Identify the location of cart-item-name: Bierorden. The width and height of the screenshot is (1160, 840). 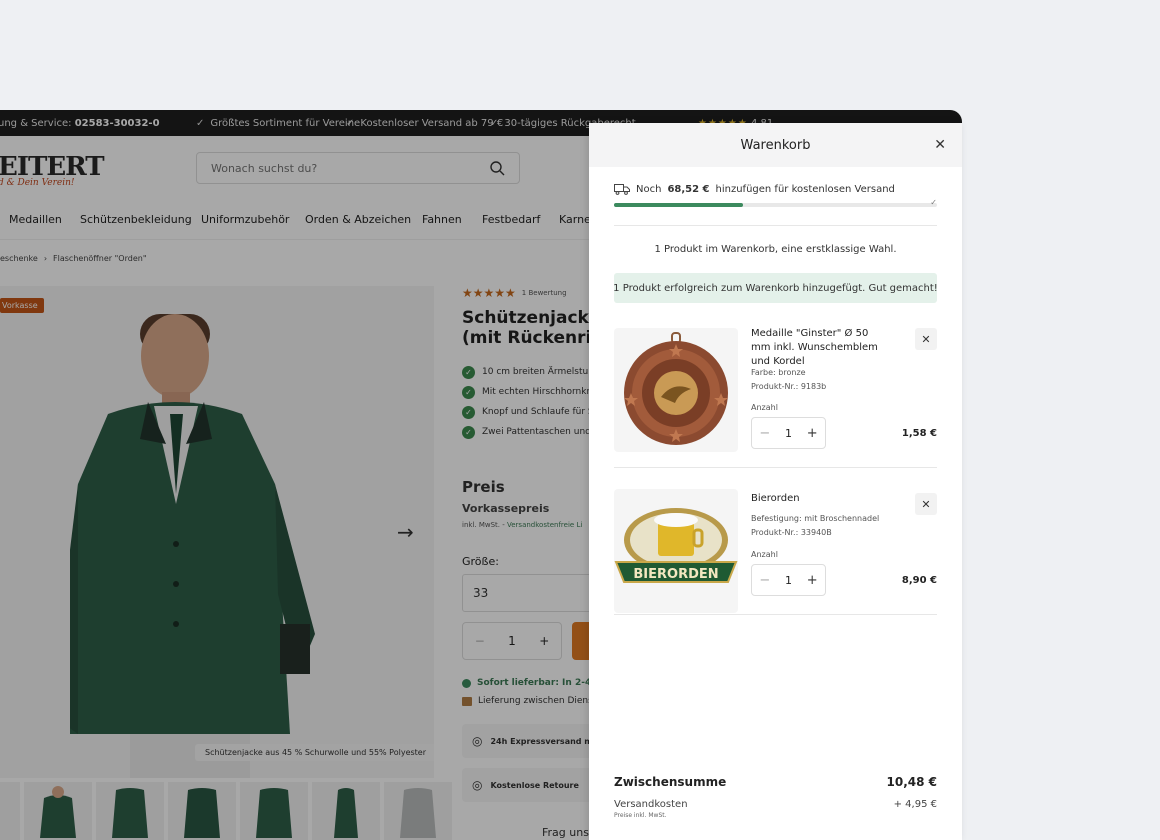
(818, 499).